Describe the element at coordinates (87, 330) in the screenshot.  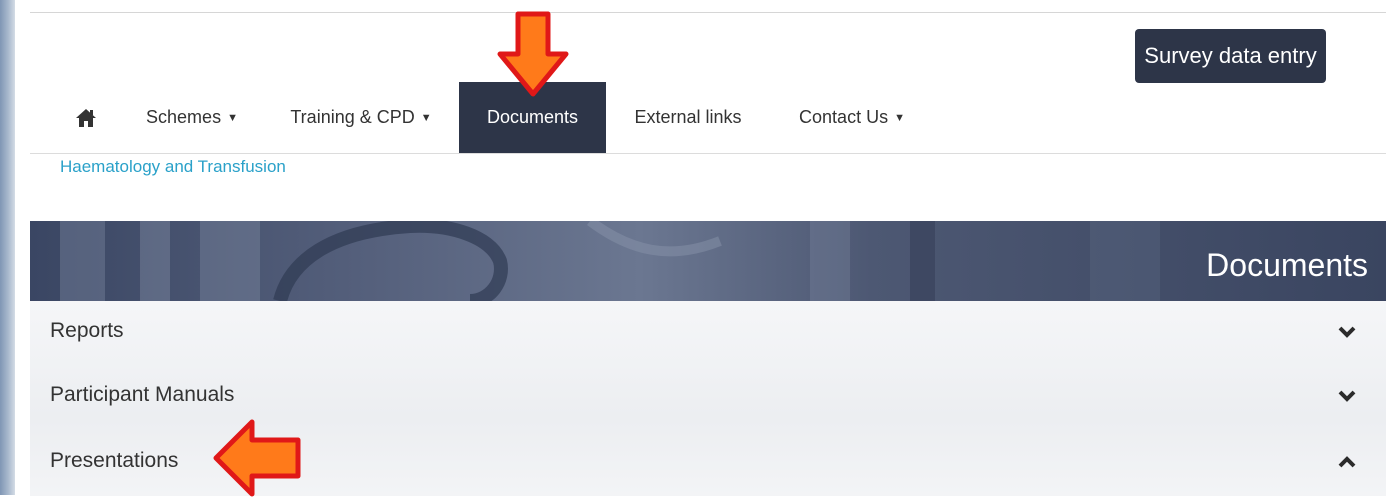
I see `accordion-item-label: Reports` at that location.